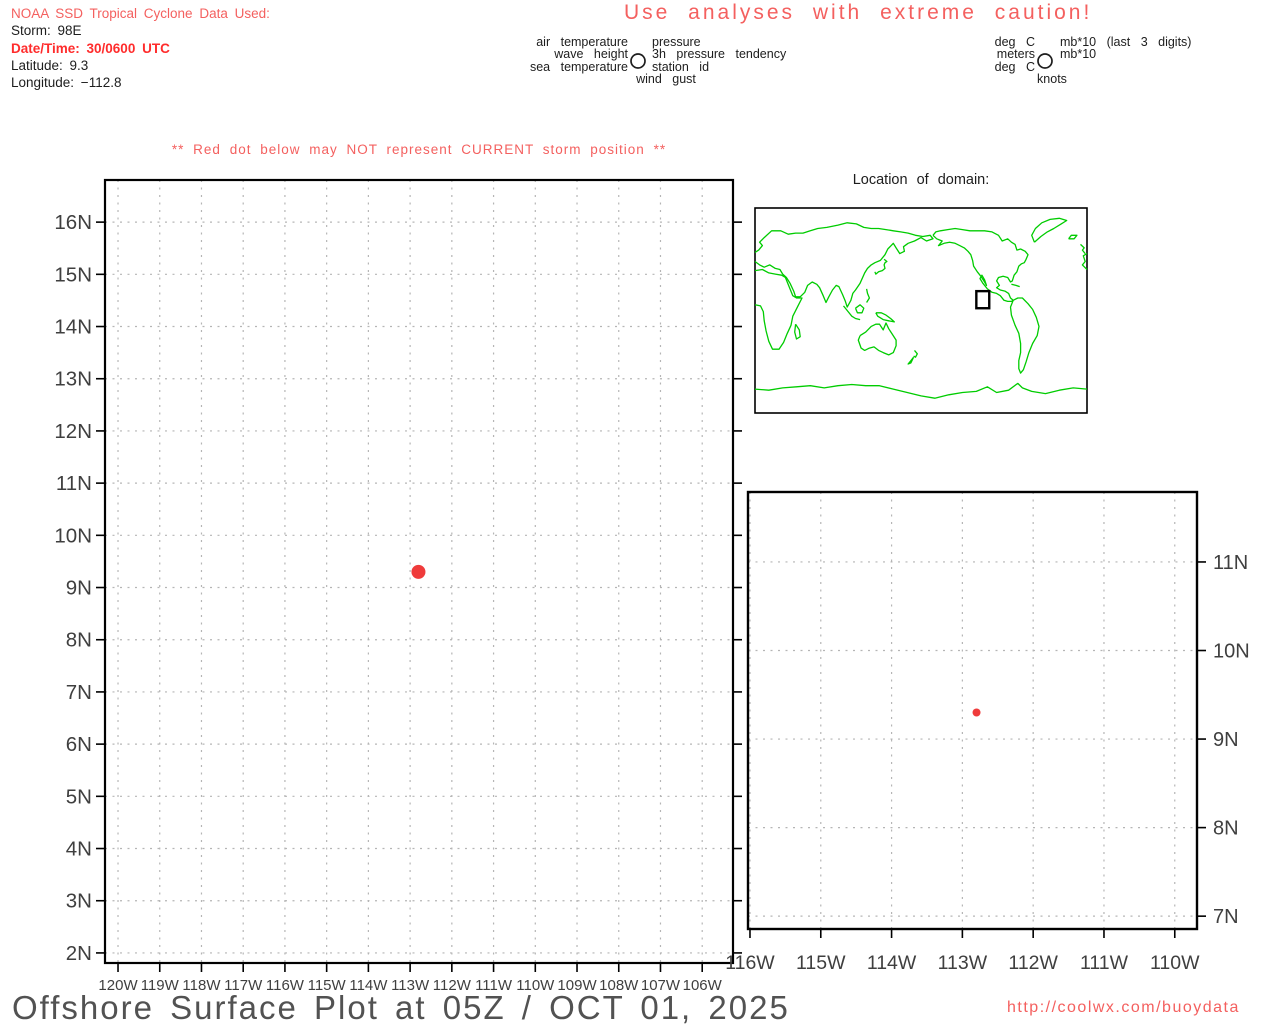 This screenshot has height=1024, width=1280. I want to click on main-plot-y-tick-label: 7N, so click(79, 692).